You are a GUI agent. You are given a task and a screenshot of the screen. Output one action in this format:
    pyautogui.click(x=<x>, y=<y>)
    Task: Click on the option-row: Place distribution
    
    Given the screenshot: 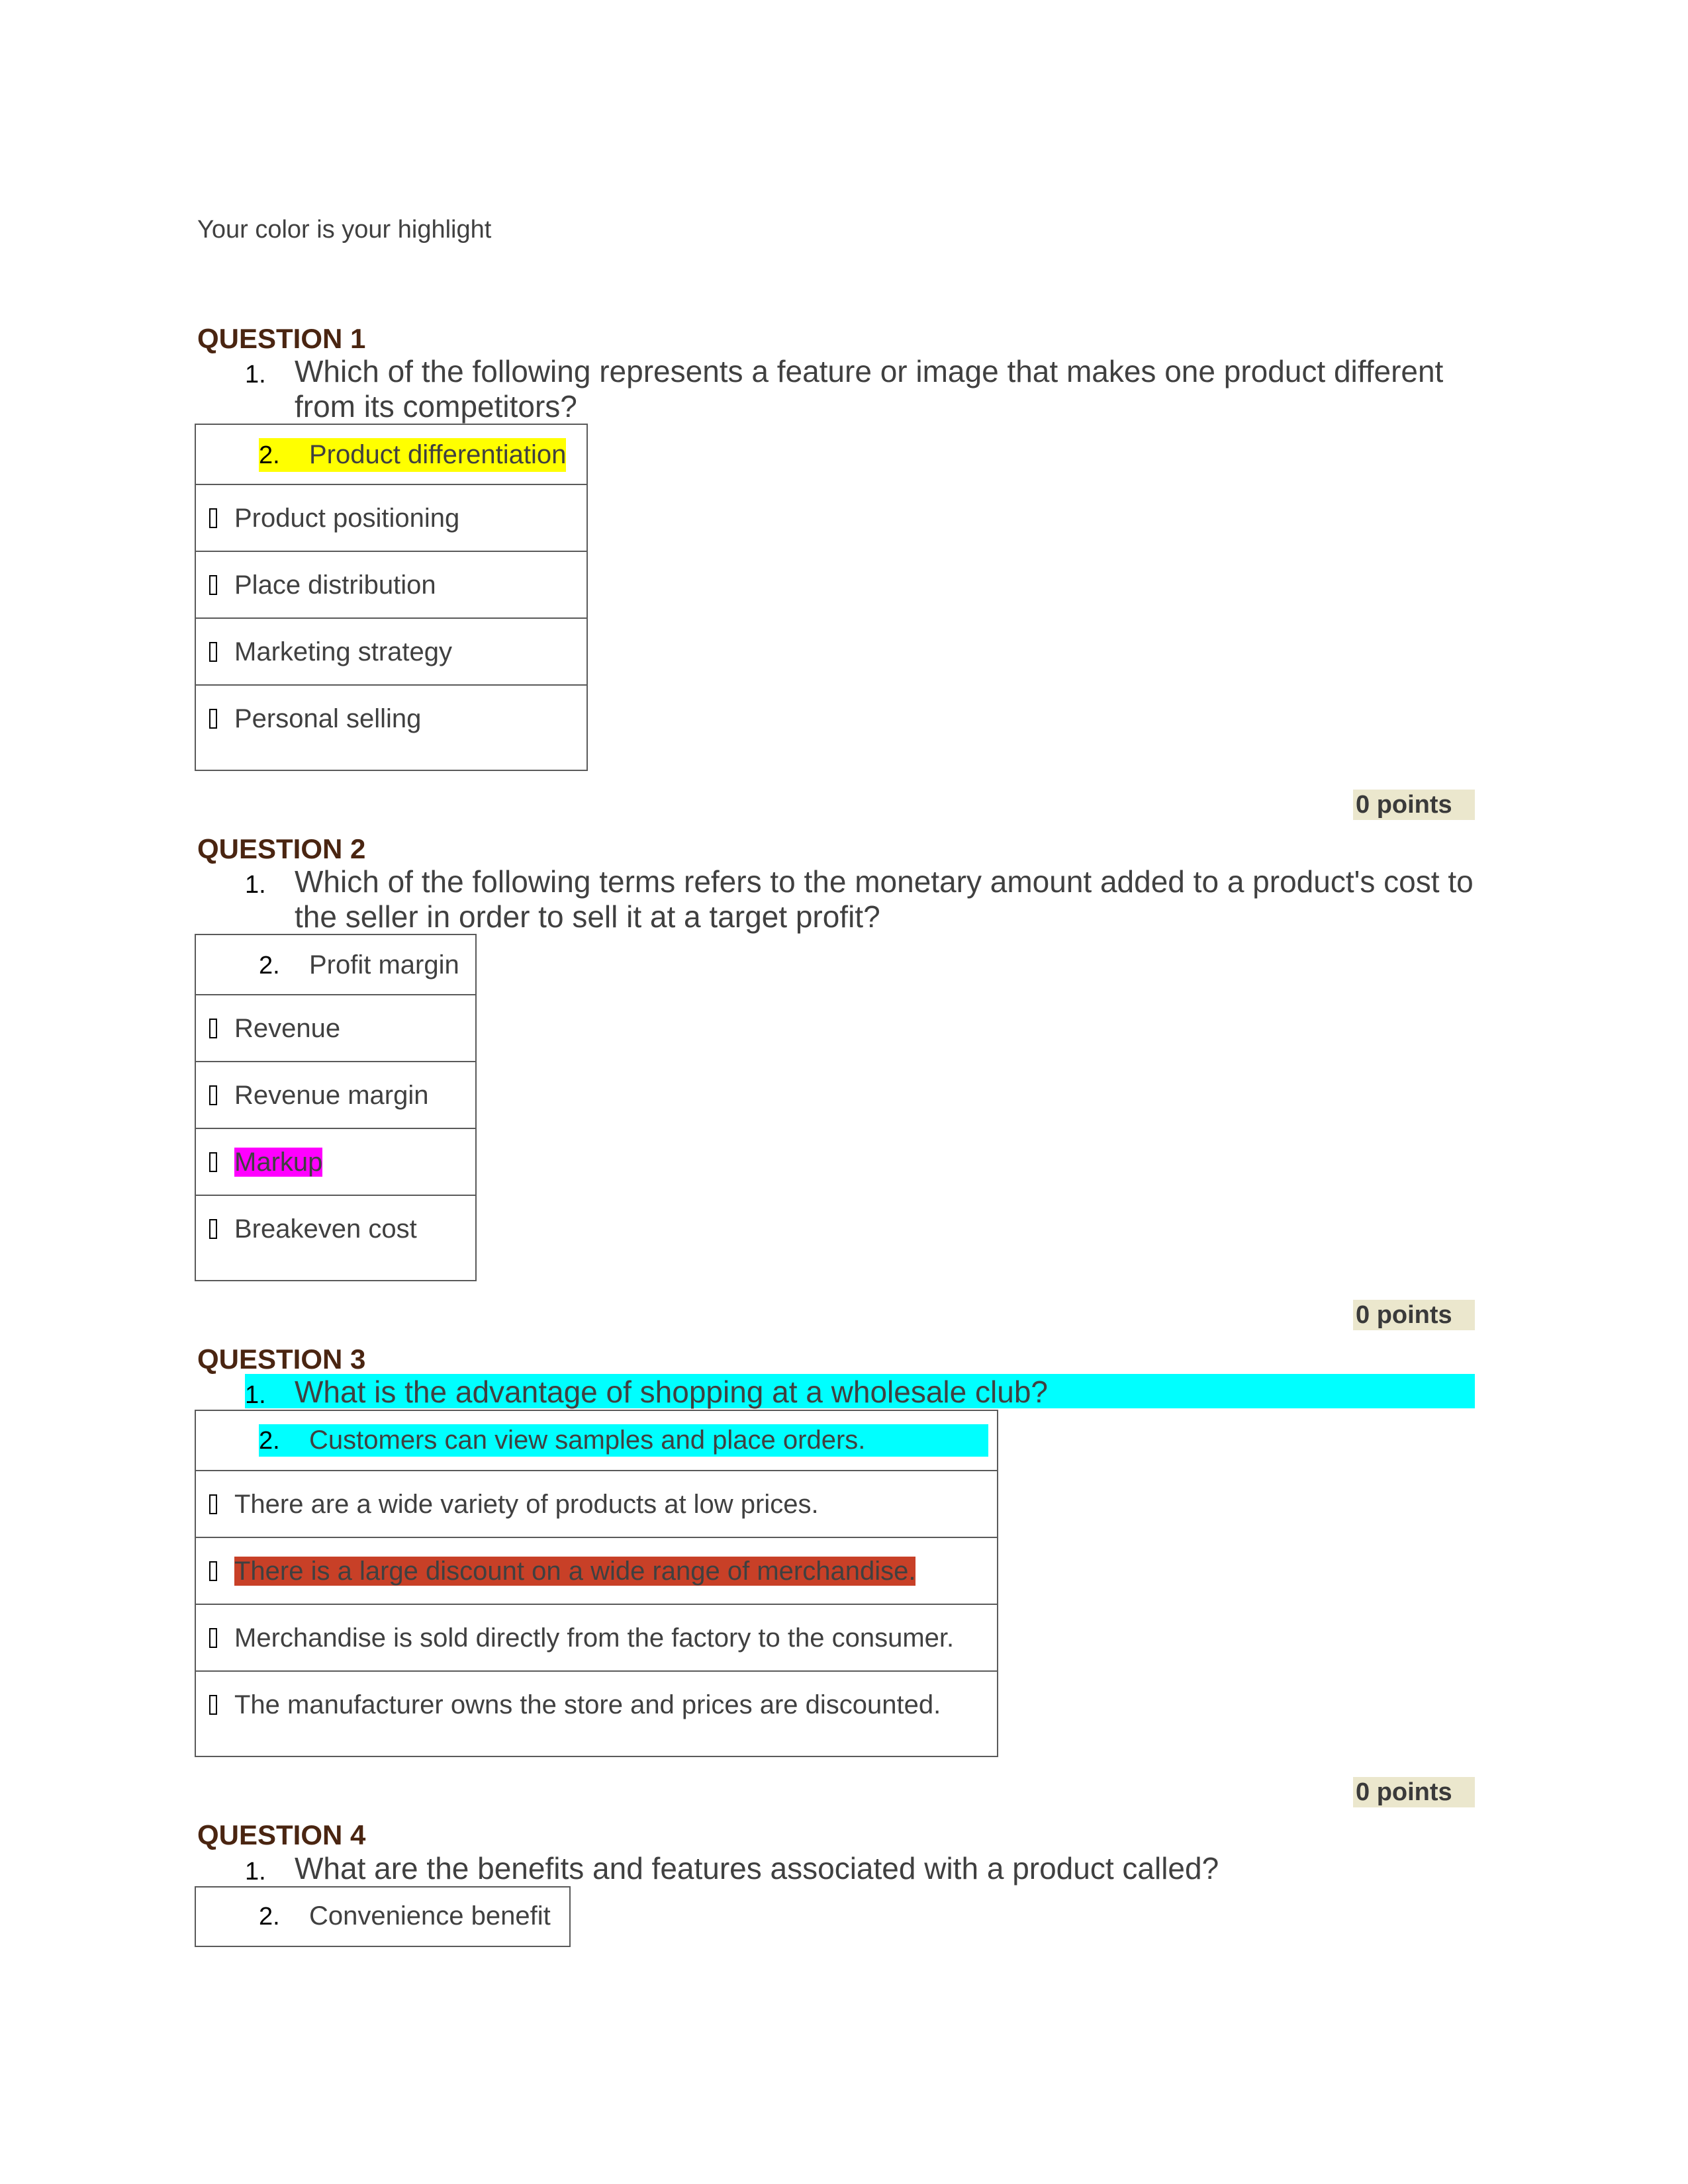 What is the action you would take?
    pyautogui.click(x=391, y=585)
    